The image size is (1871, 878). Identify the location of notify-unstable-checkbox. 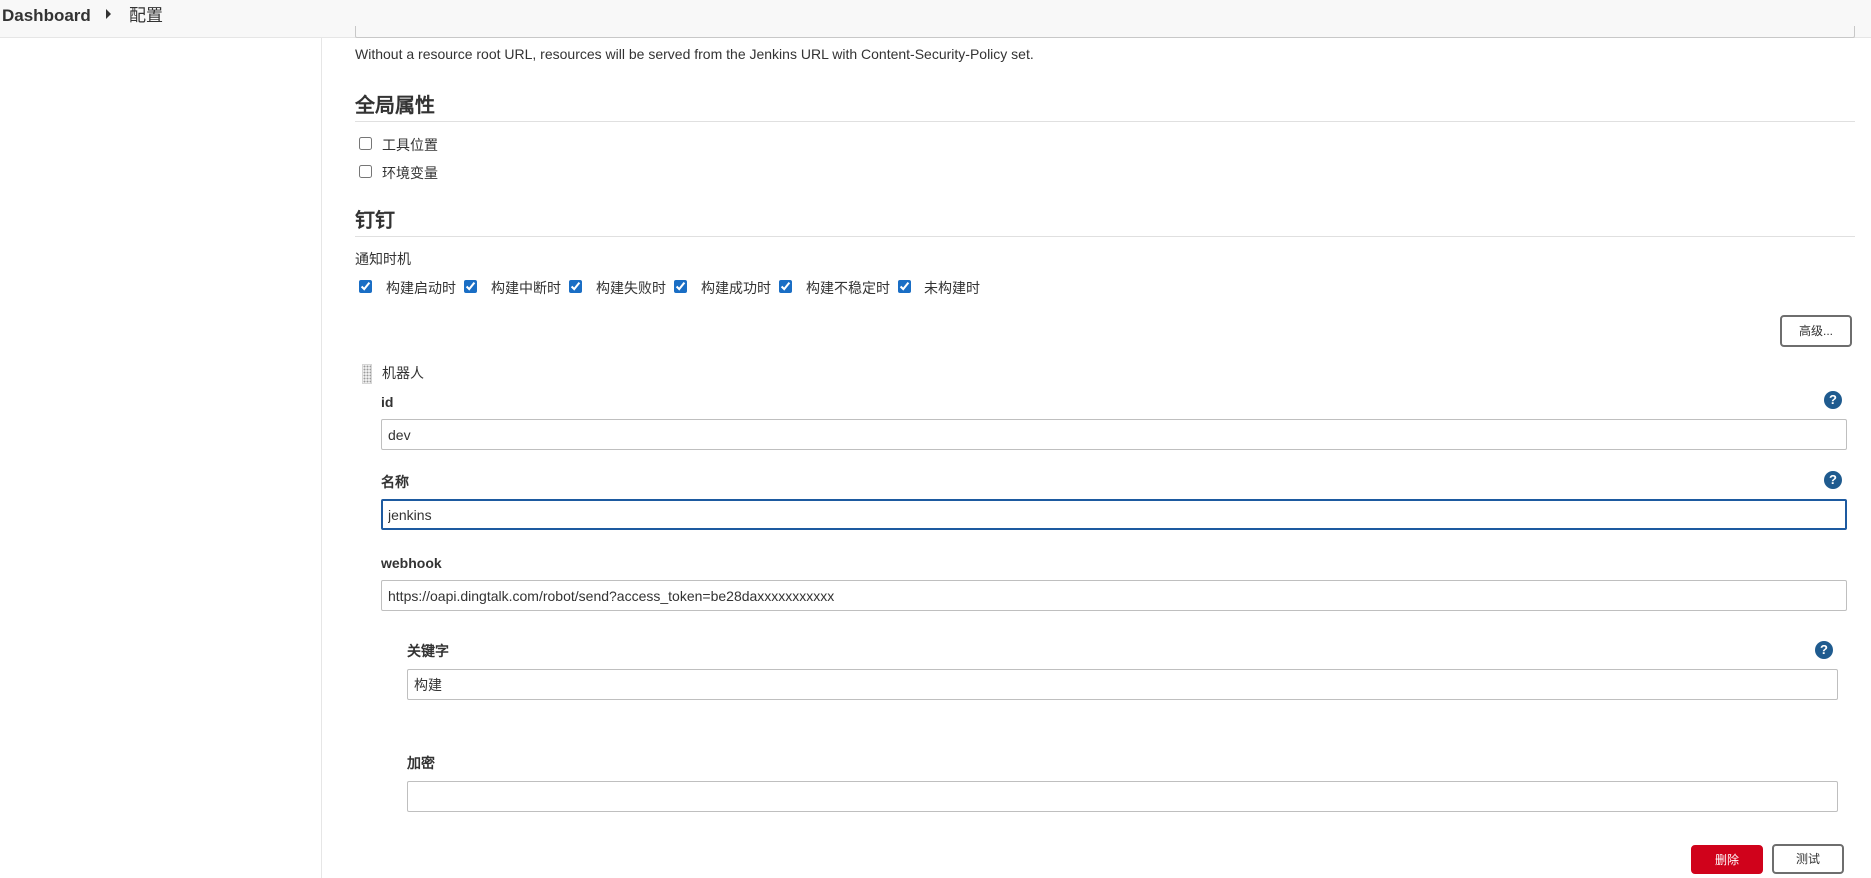
(785, 286).